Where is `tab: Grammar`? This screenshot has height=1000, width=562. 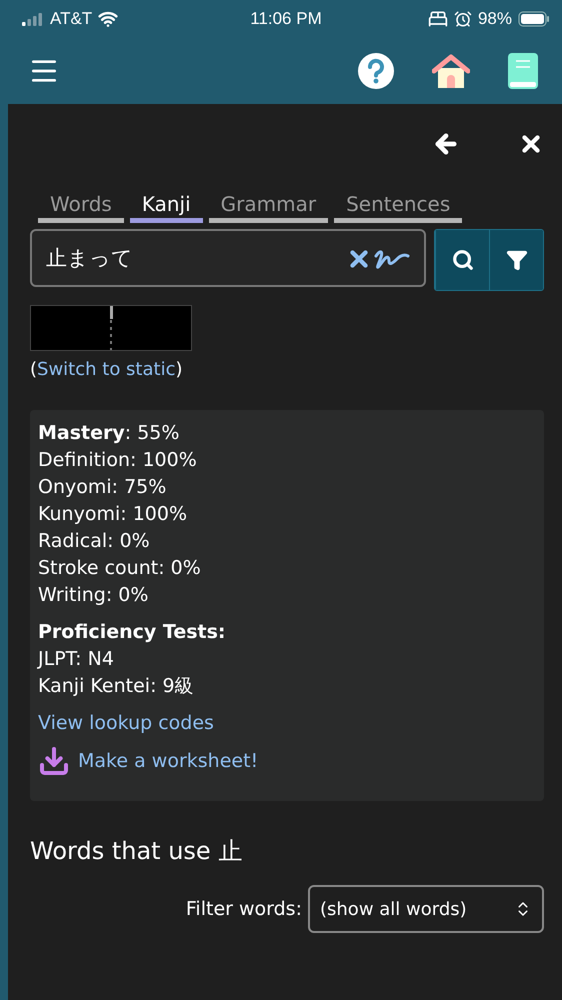
tab: Grammar is located at coordinates (268, 207).